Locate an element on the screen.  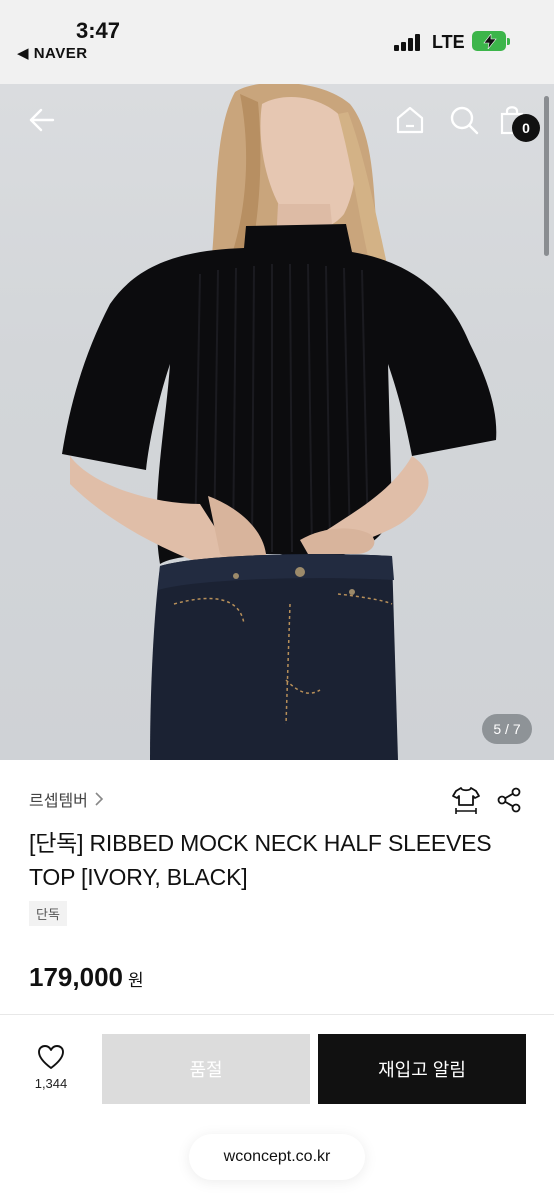
battery-icon is located at coordinates (491, 41).